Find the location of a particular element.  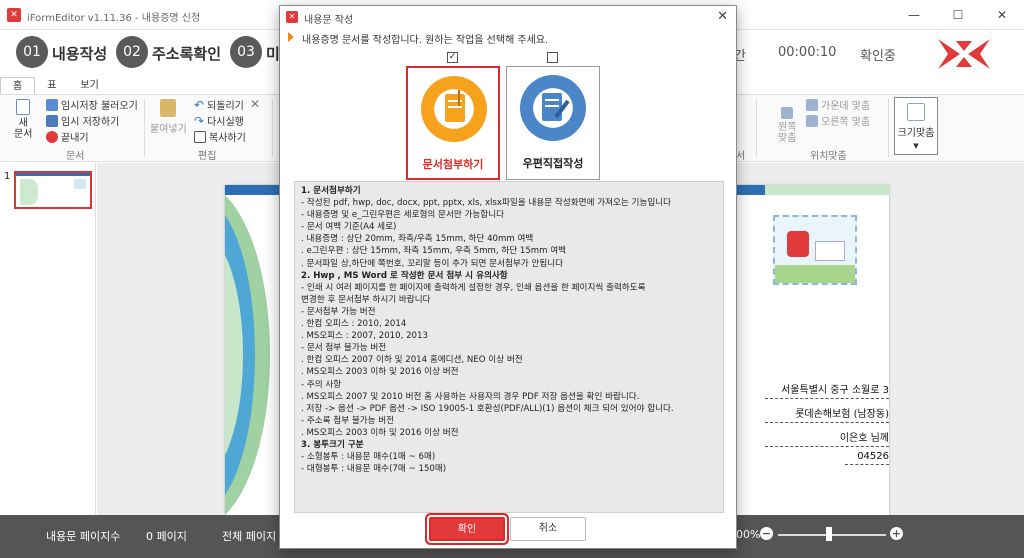

temp-load-button: 임시저장 불러오기 is located at coordinates (92, 104).